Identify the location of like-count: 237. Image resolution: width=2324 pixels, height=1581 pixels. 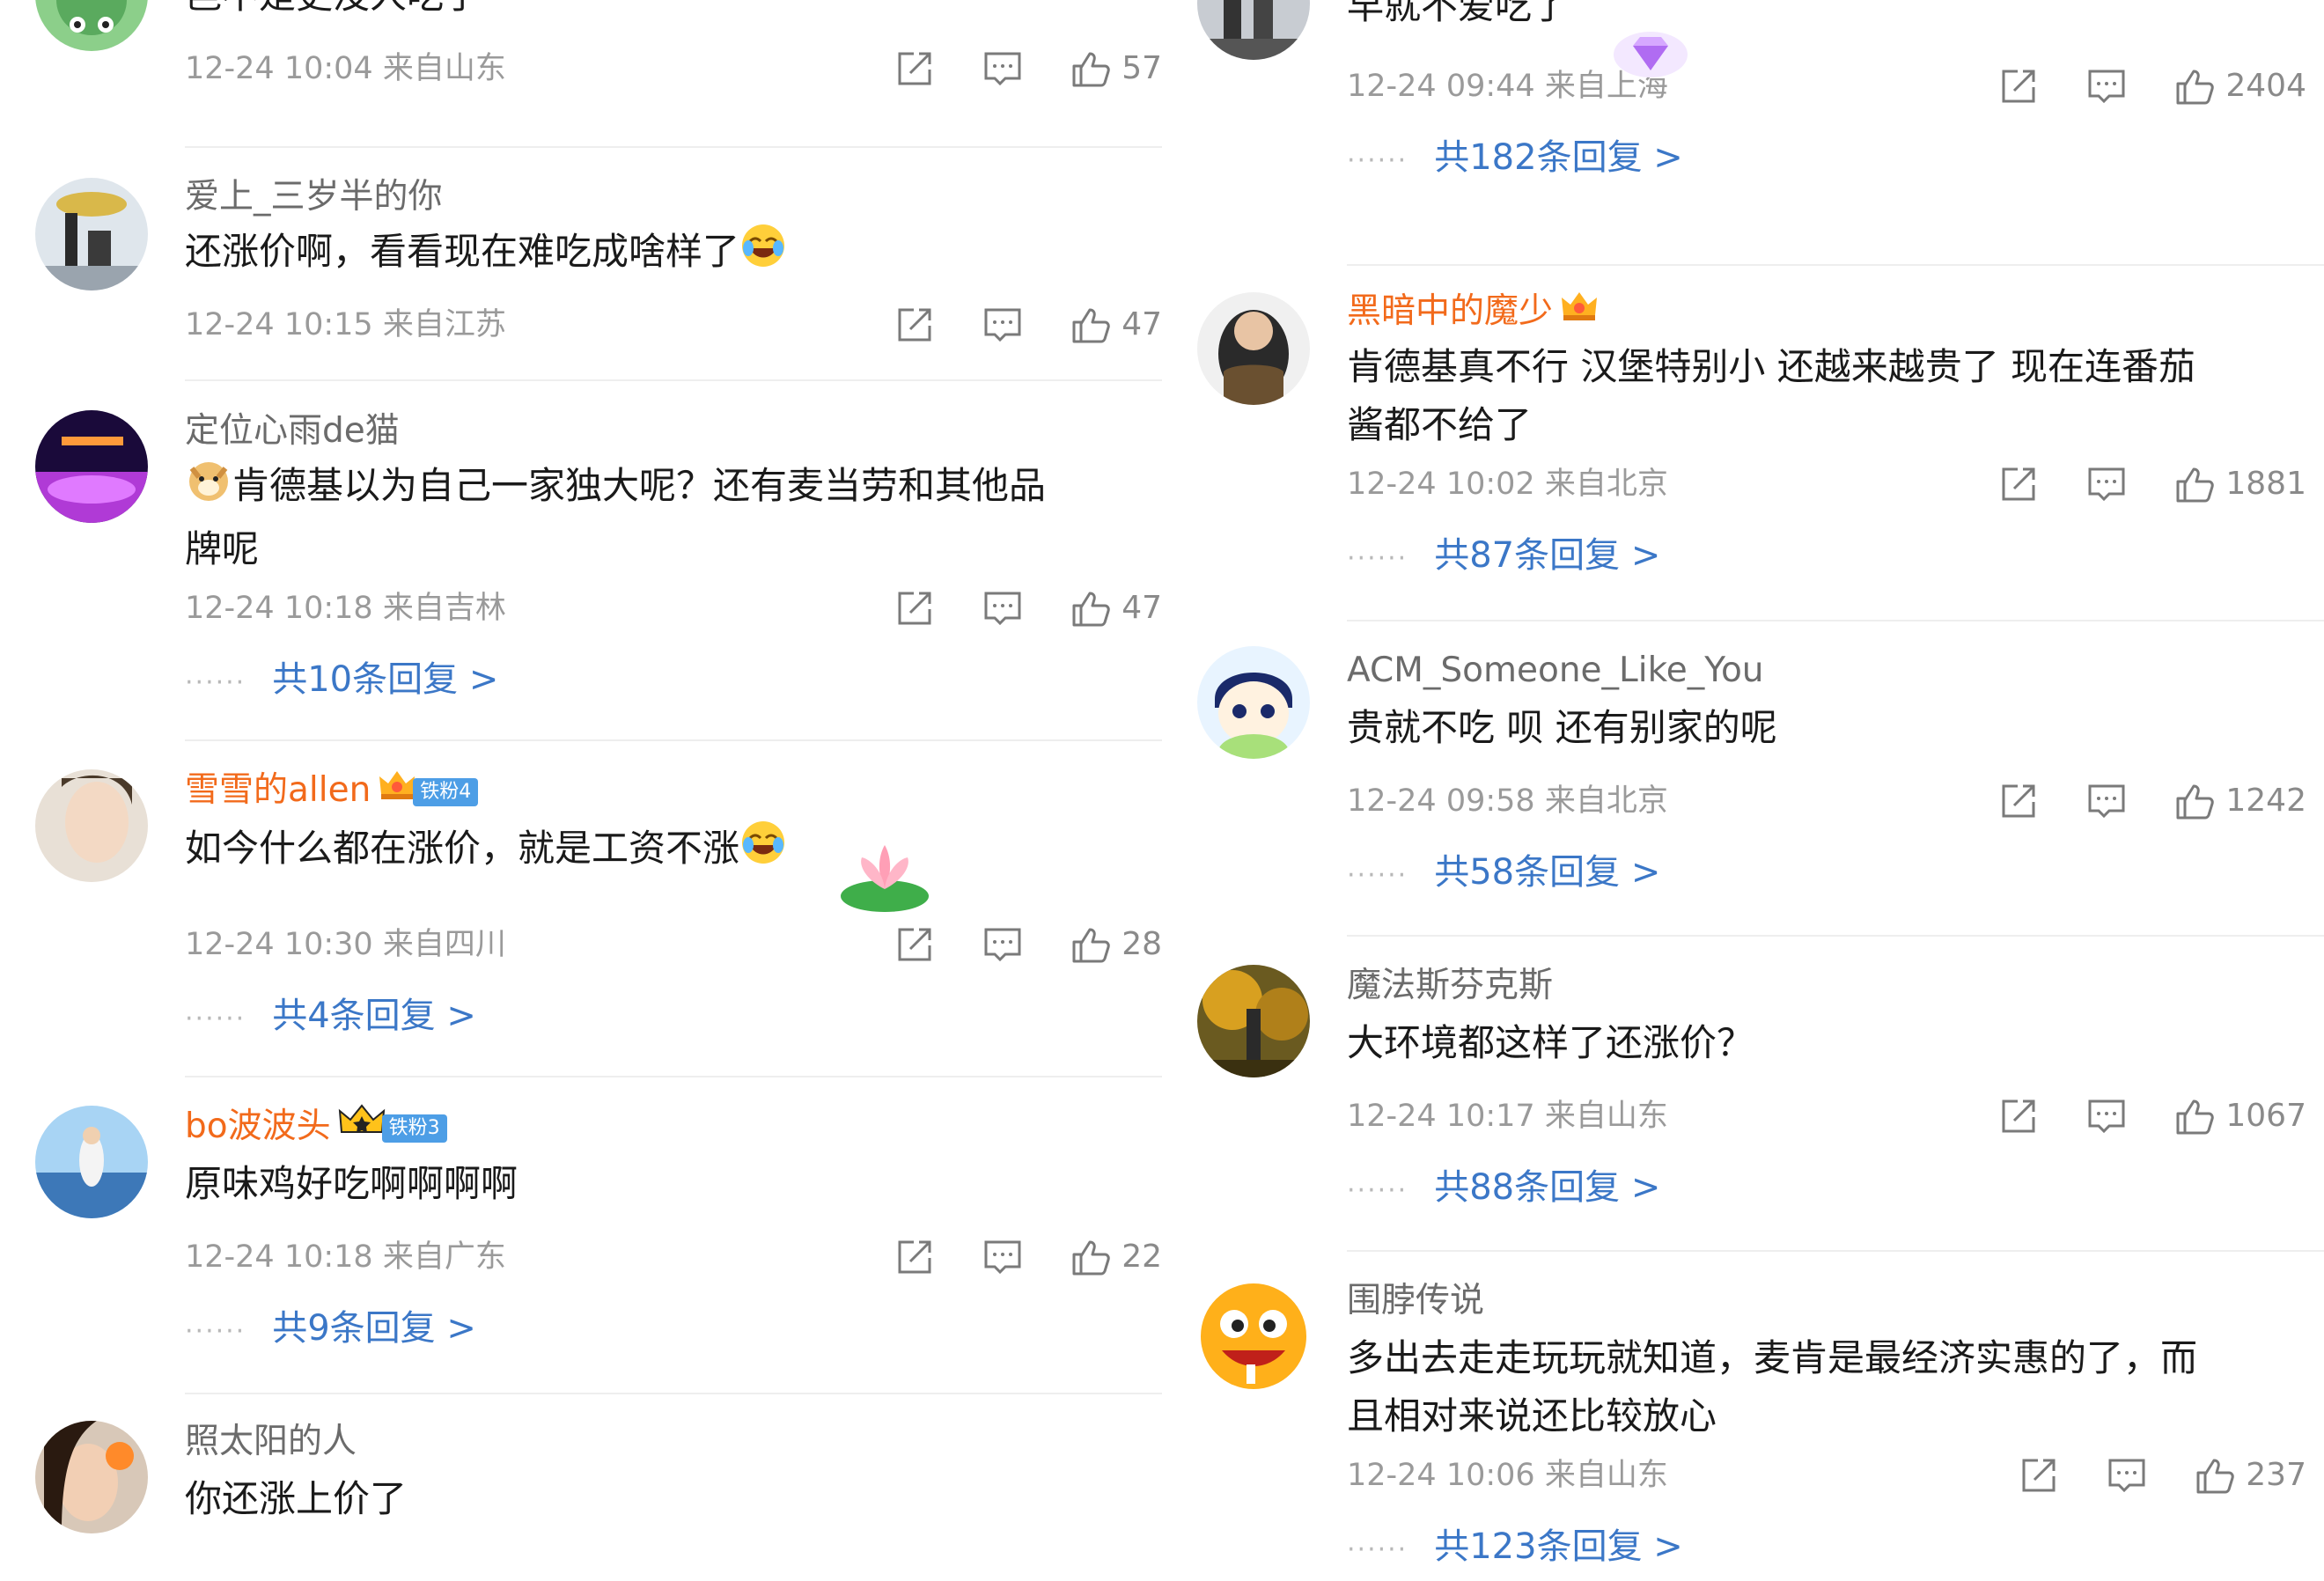
(2276, 1475).